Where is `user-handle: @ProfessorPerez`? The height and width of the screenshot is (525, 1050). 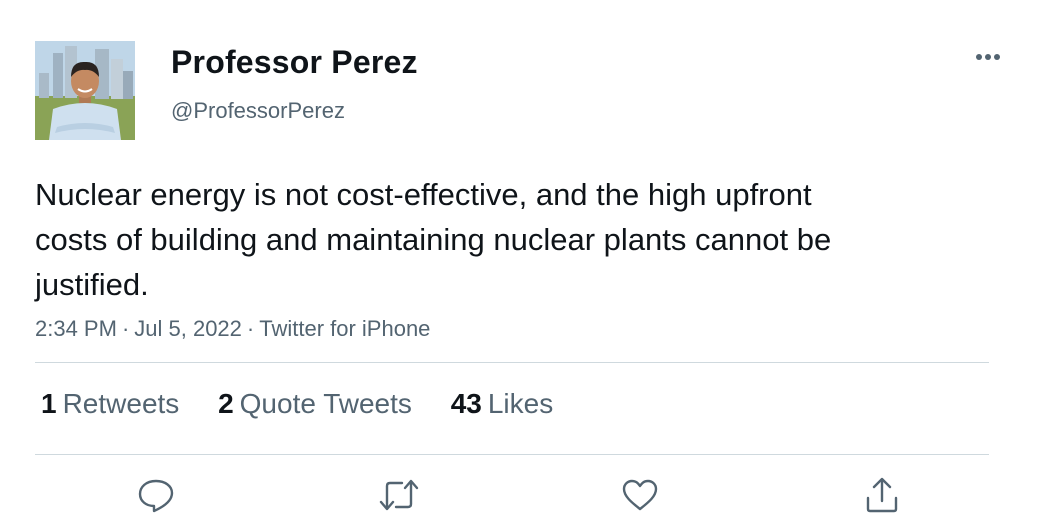
user-handle: @ProfessorPerez is located at coordinates (258, 111).